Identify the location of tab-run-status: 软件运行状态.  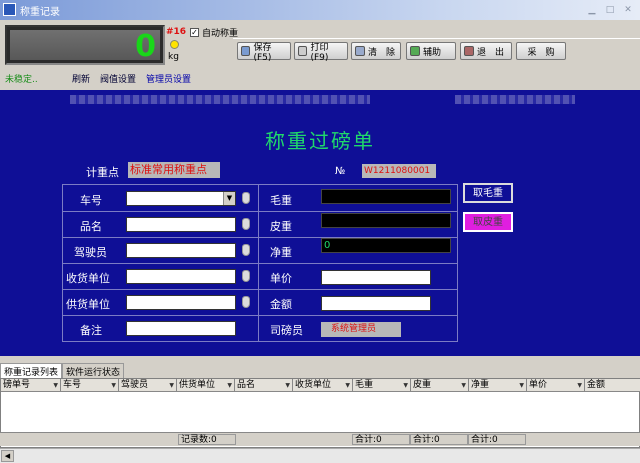
(93, 371).